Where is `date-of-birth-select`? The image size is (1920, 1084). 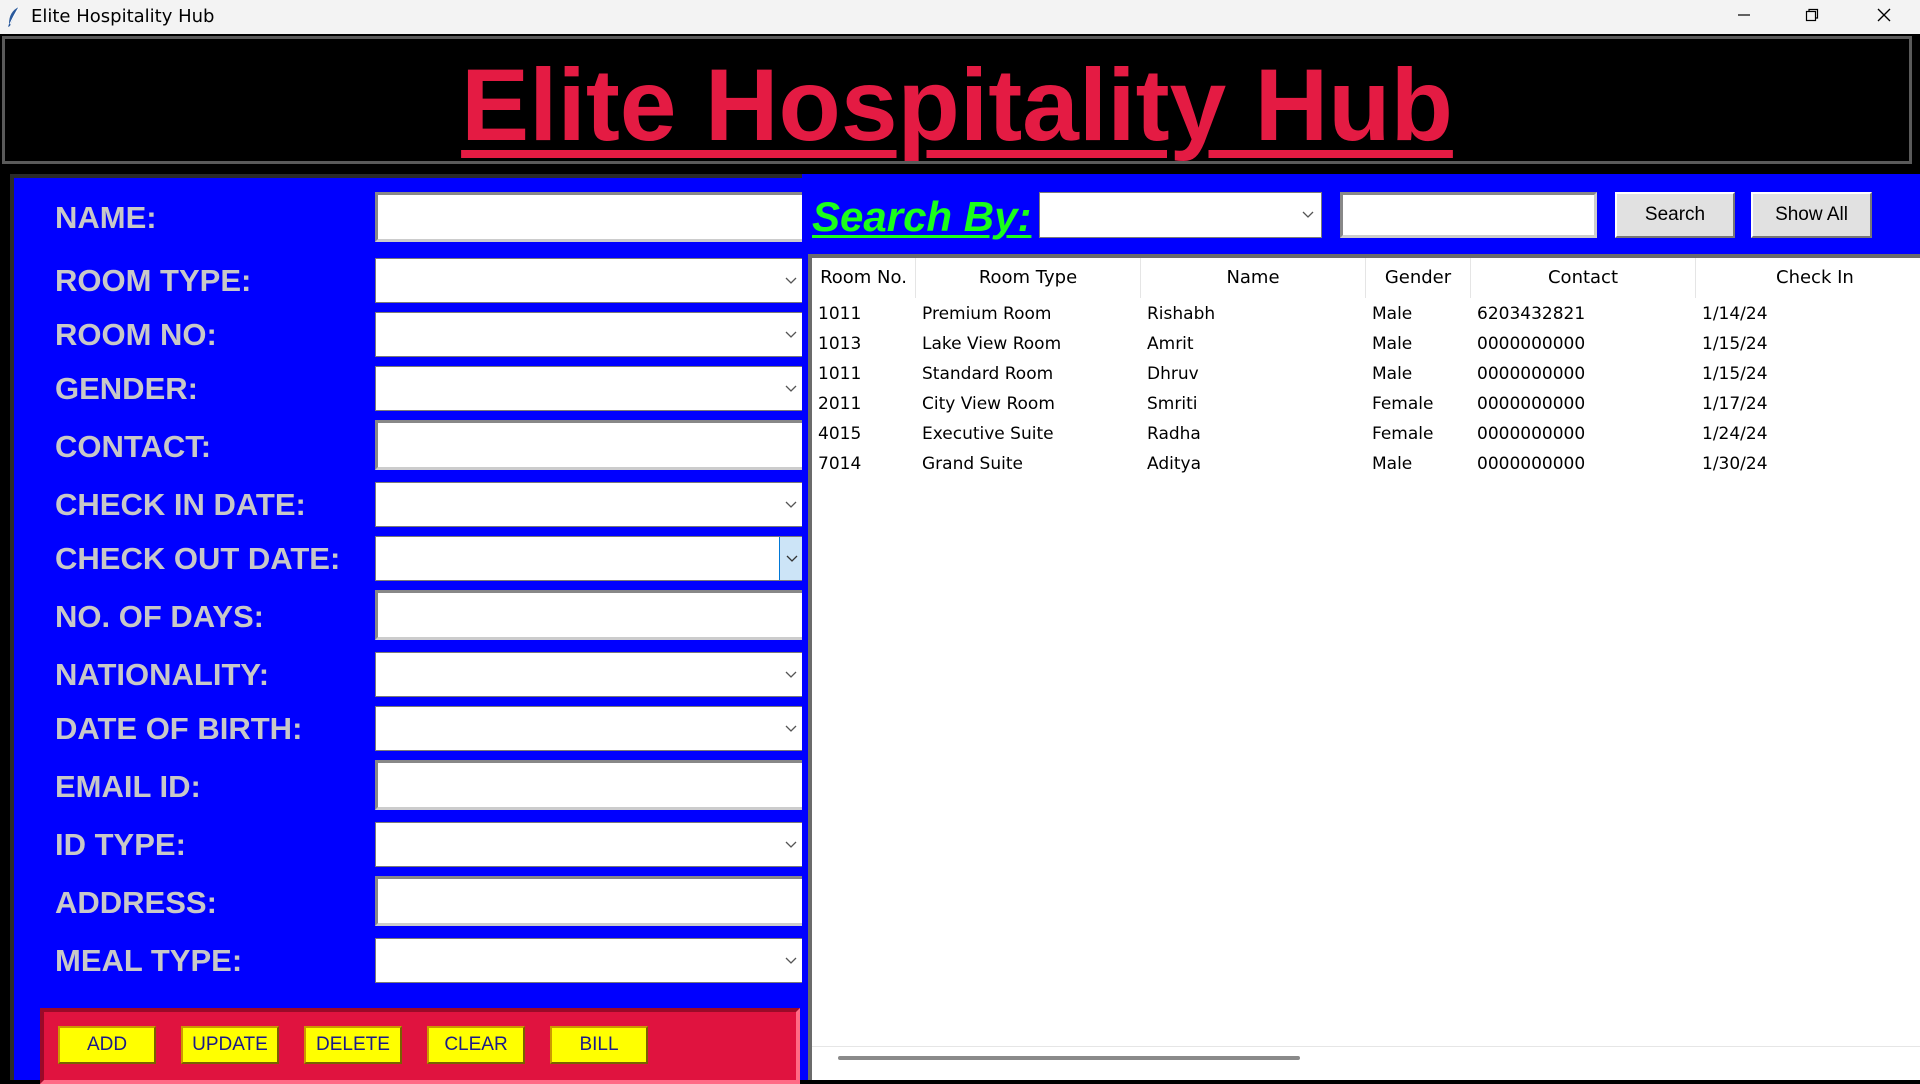 date-of-birth-select is located at coordinates (590, 728).